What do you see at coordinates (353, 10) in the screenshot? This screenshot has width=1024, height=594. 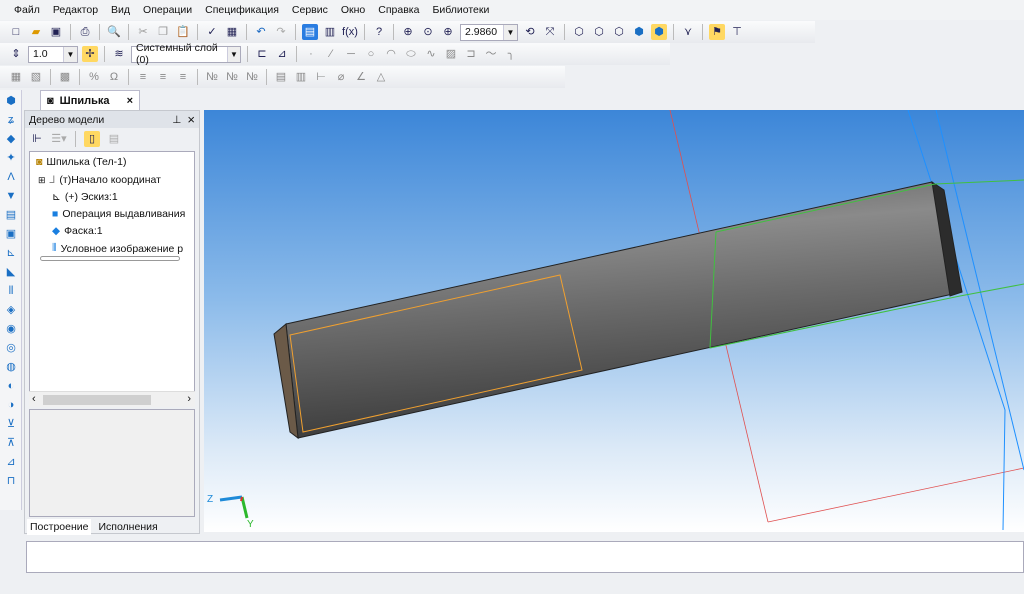 I see `menu-window: Окно` at bounding box center [353, 10].